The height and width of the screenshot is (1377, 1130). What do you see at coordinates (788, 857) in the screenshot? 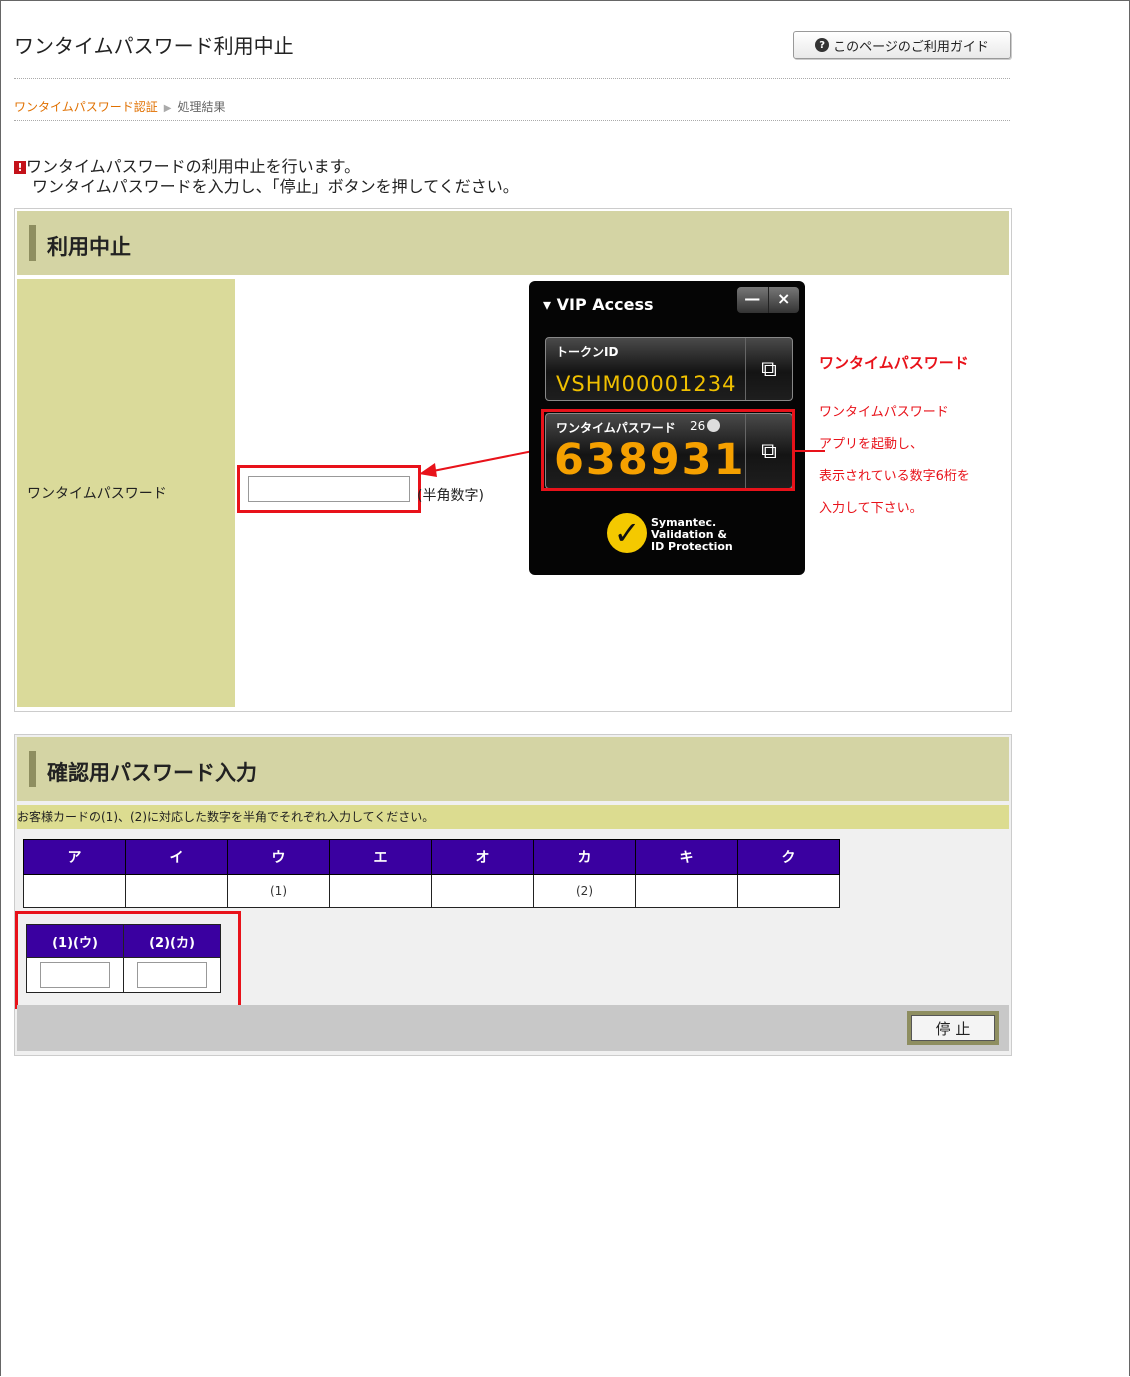
I see `grid-header-cell: ク` at bounding box center [788, 857].